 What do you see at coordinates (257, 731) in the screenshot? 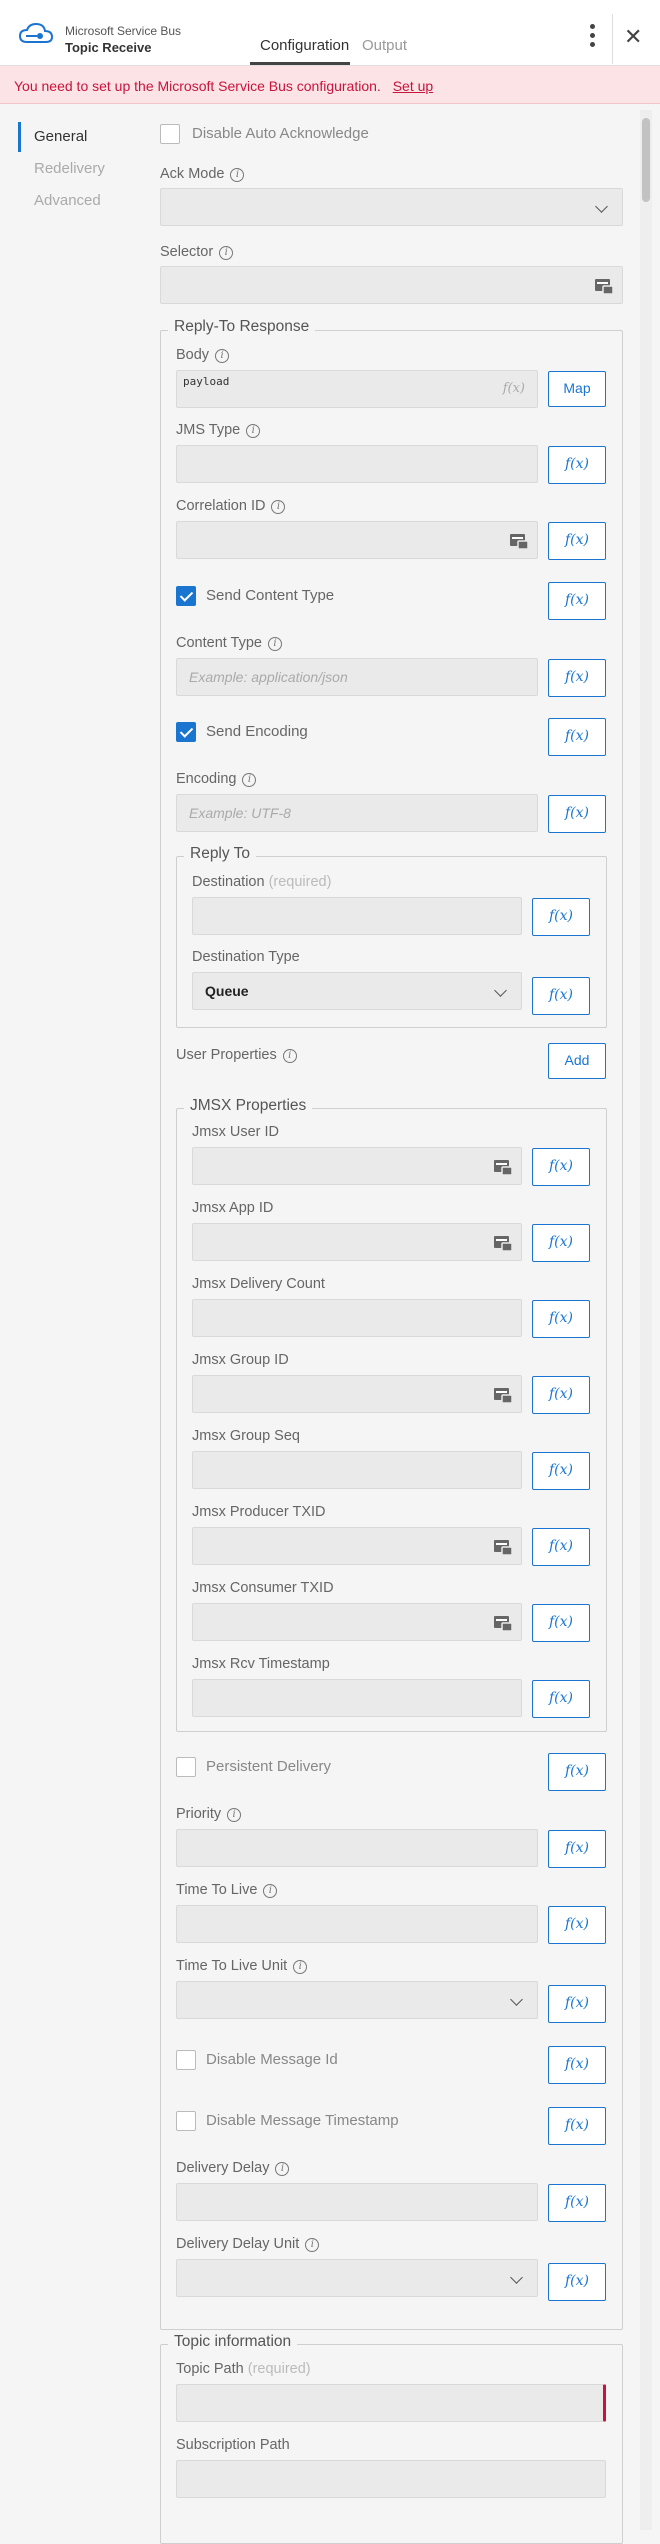
I see `send-encoding-label: Send Encoding` at bounding box center [257, 731].